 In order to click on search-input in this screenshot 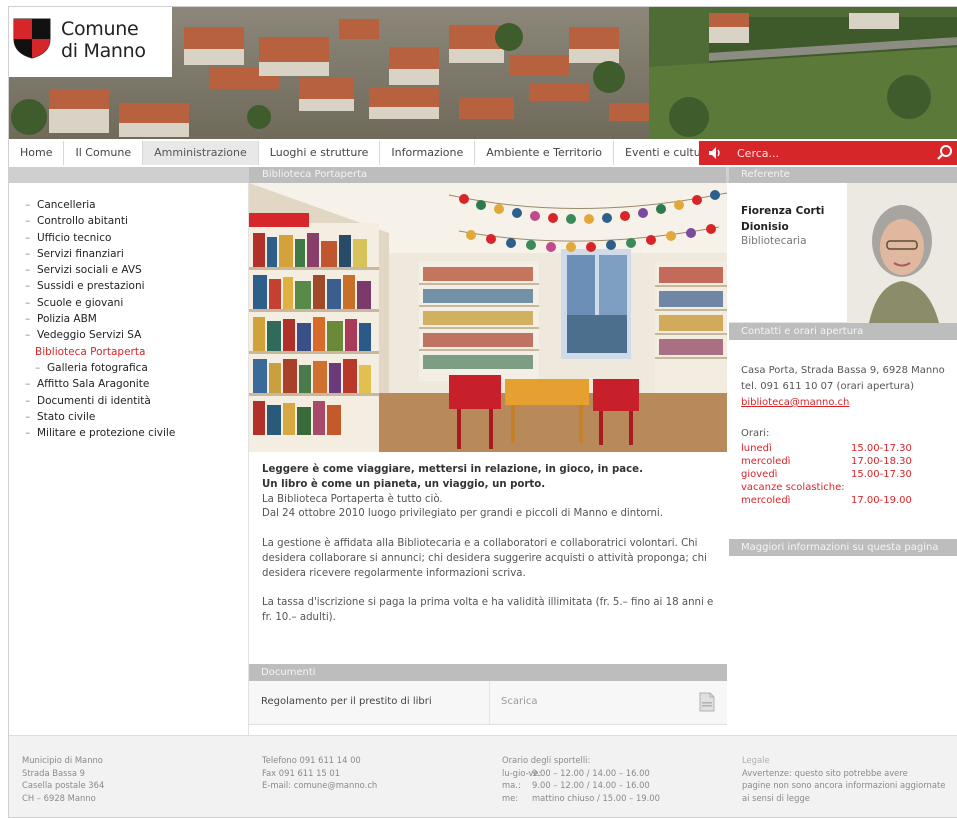, I will do `click(832, 153)`.